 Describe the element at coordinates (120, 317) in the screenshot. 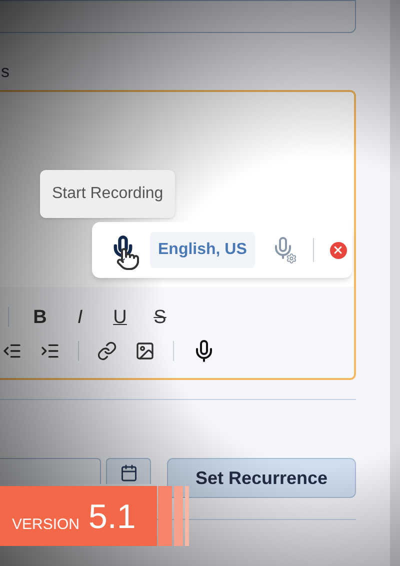

I see `format-button: U` at that location.